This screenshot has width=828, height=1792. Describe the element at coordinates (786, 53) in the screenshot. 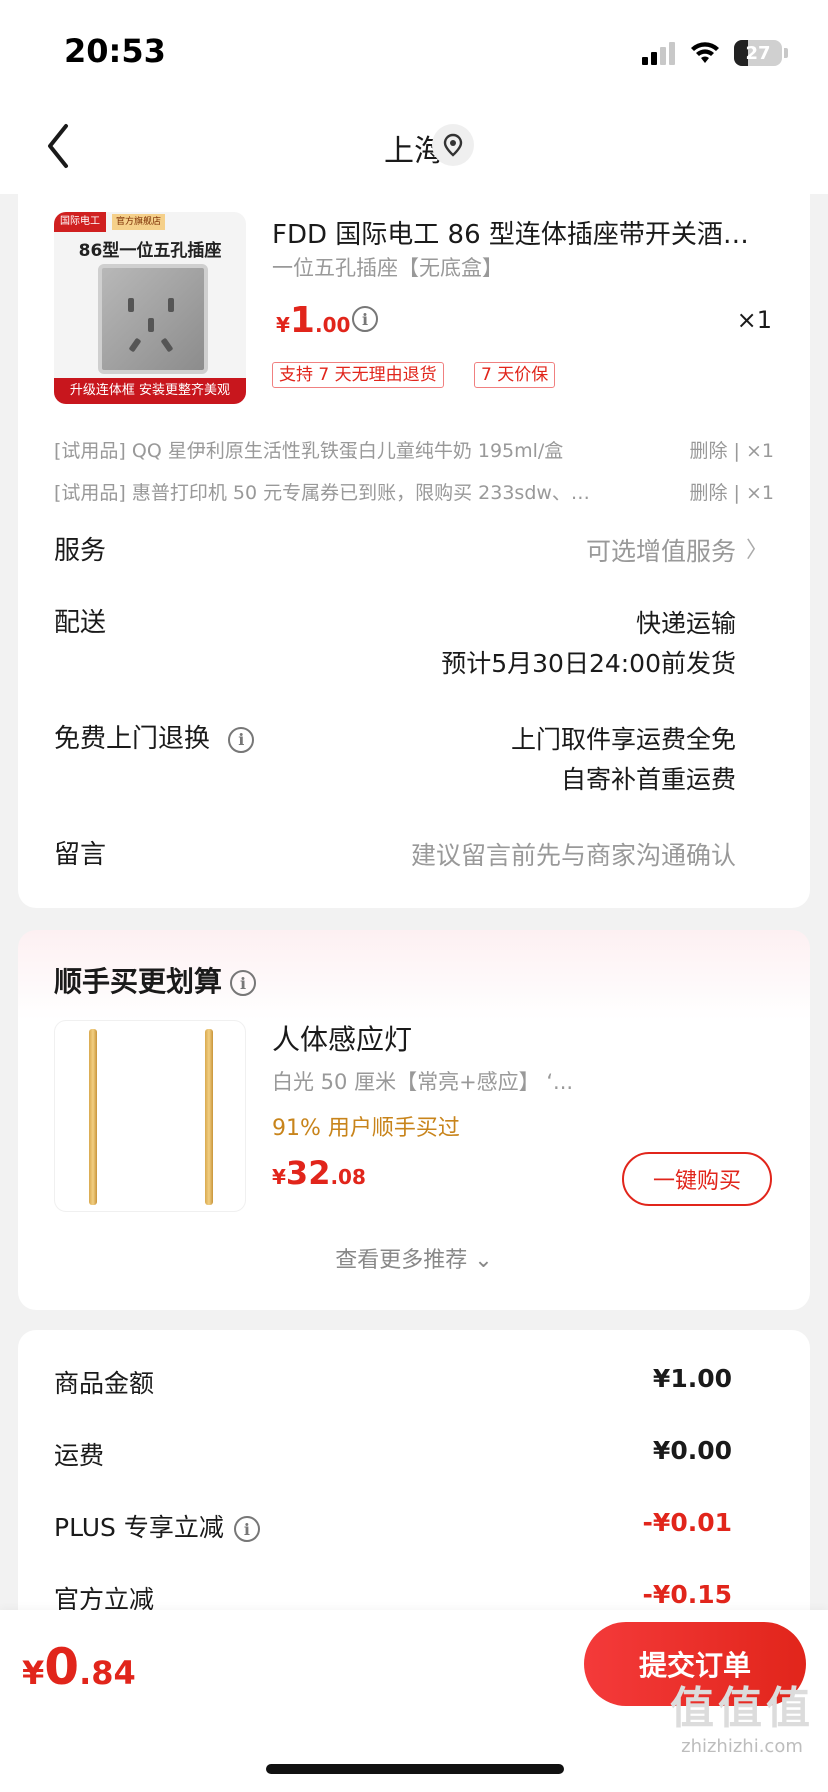

I see `battery-tip` at that location.